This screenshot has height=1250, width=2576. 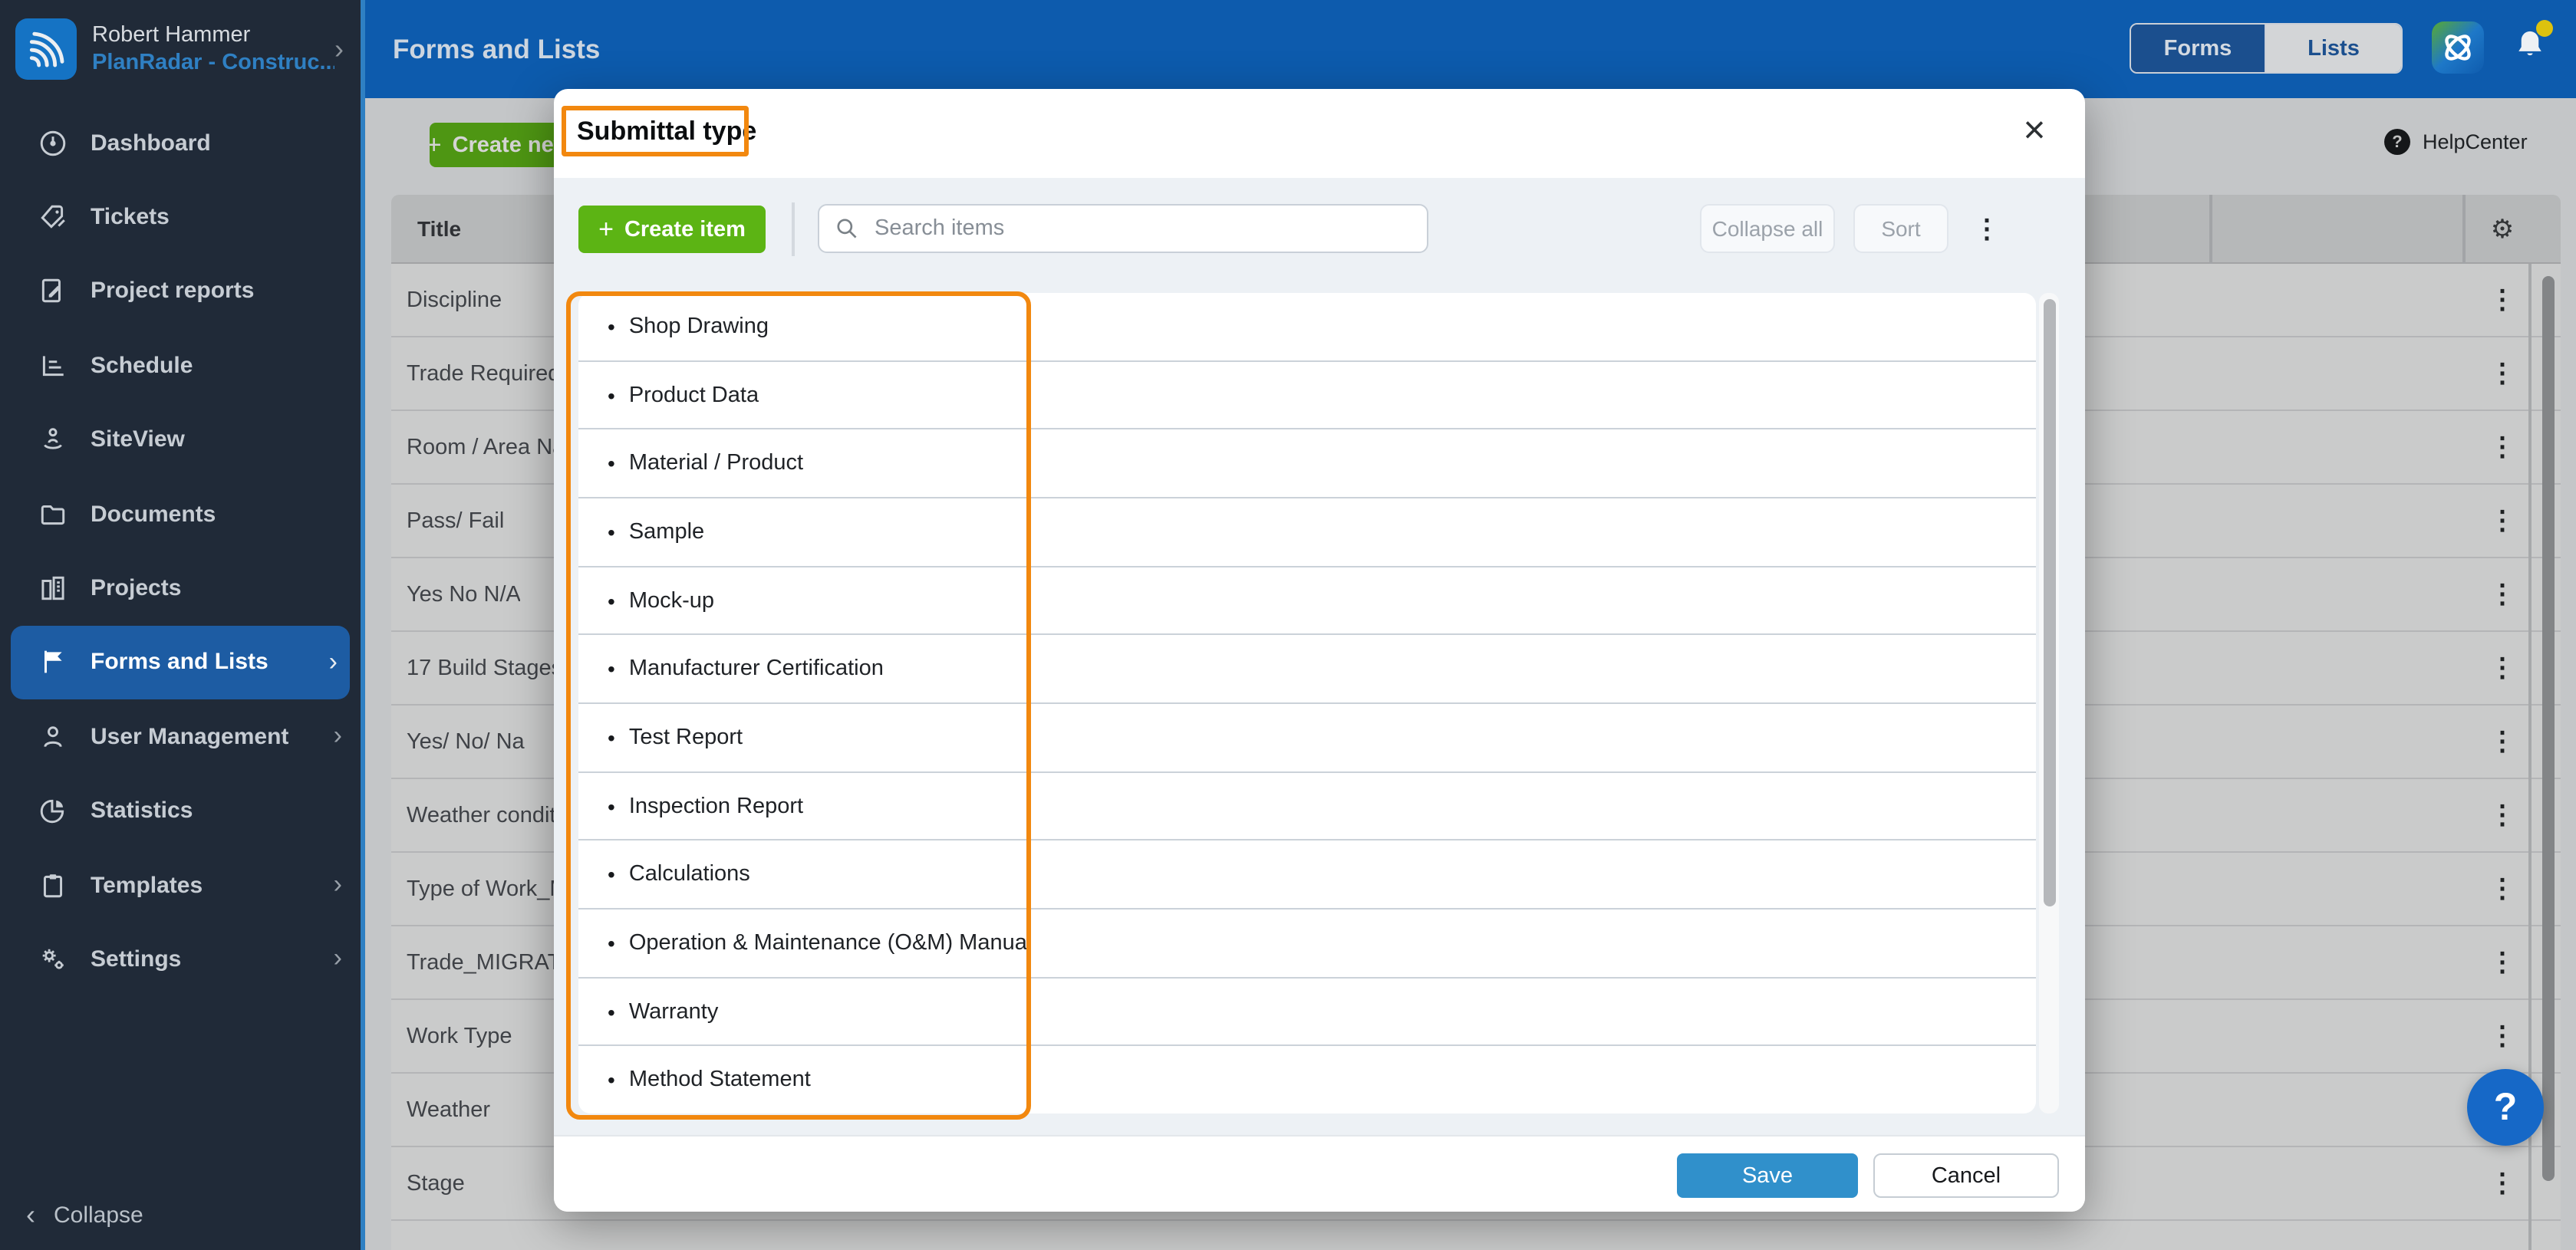 What do you see at coordinates (136, 959) in the screenshot?
I see `sidebar-item-label: Settings` at bounding box center [136, 959].